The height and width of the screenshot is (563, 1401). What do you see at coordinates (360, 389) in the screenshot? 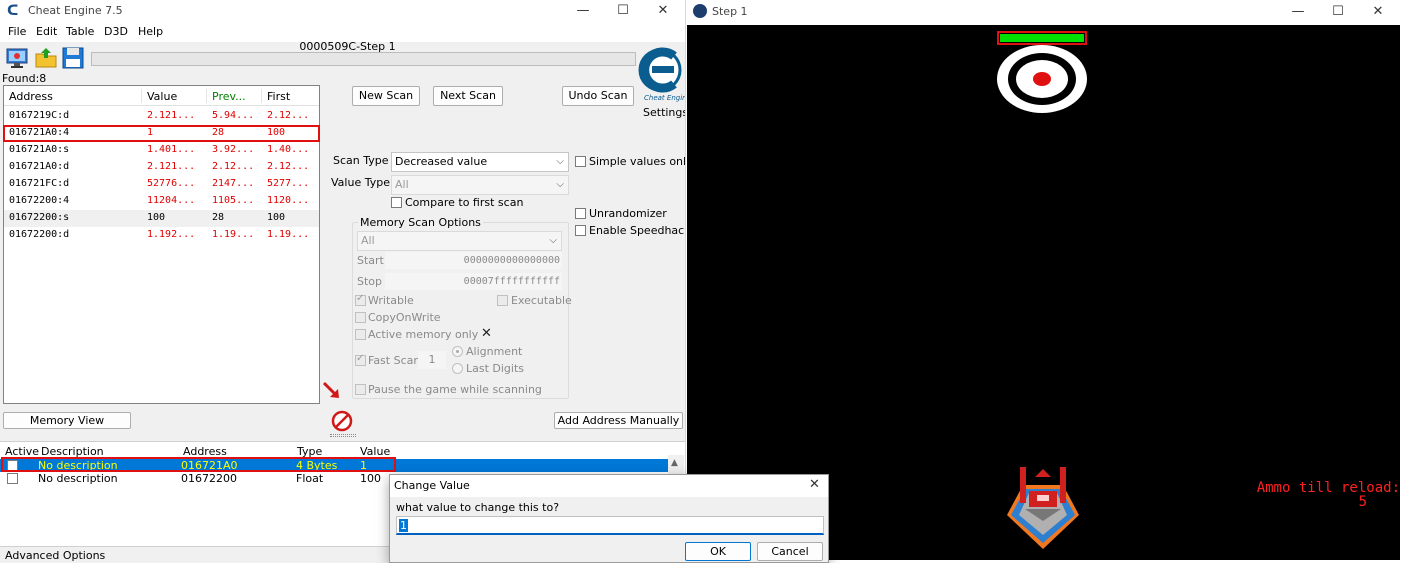
I see `pause-game-checkbox` at bounding box center [360, 389].